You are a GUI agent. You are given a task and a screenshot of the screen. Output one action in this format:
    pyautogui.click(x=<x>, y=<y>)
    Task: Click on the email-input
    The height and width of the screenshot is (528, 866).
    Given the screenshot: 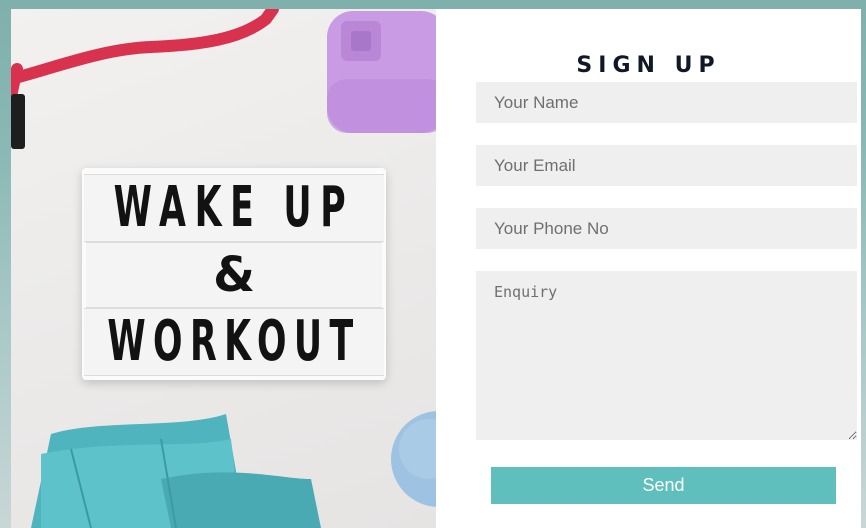 What is the action you would take?
    pyautogui.click(x=666, y=165)
    